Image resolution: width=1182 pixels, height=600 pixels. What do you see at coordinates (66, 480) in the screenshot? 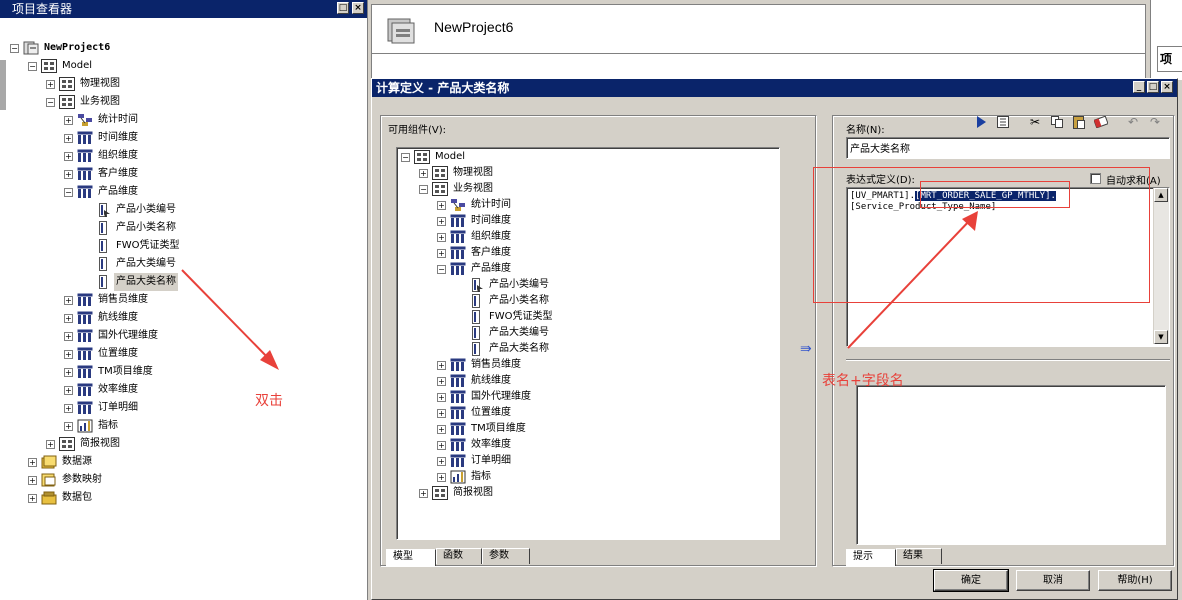
I see `tree-node: + 参数映射` at bounding box center [66, 480].